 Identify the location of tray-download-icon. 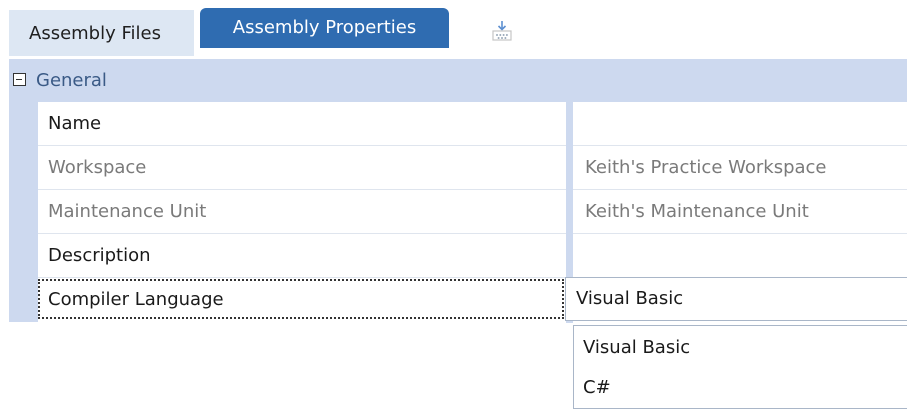
(502, 31).